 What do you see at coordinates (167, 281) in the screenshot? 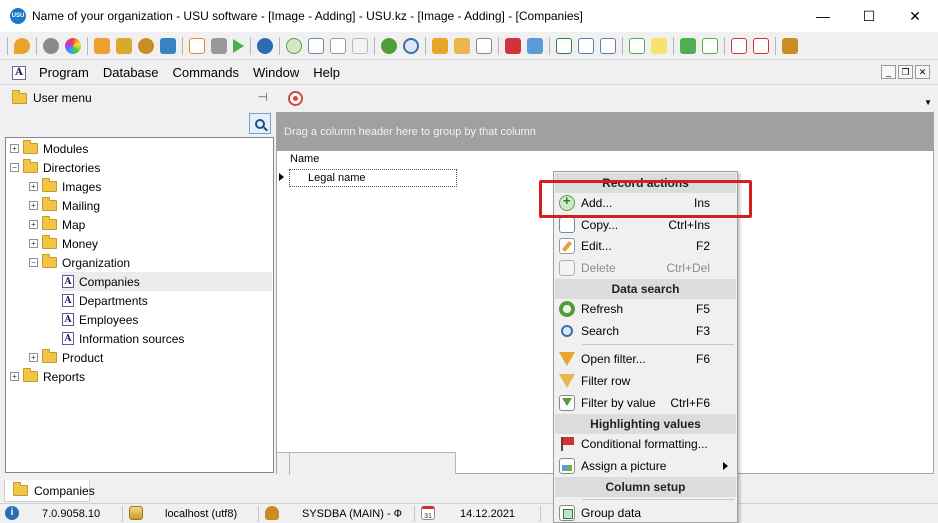
I see `tree-item-companies: A Companies` at bounding box center [167, 281].